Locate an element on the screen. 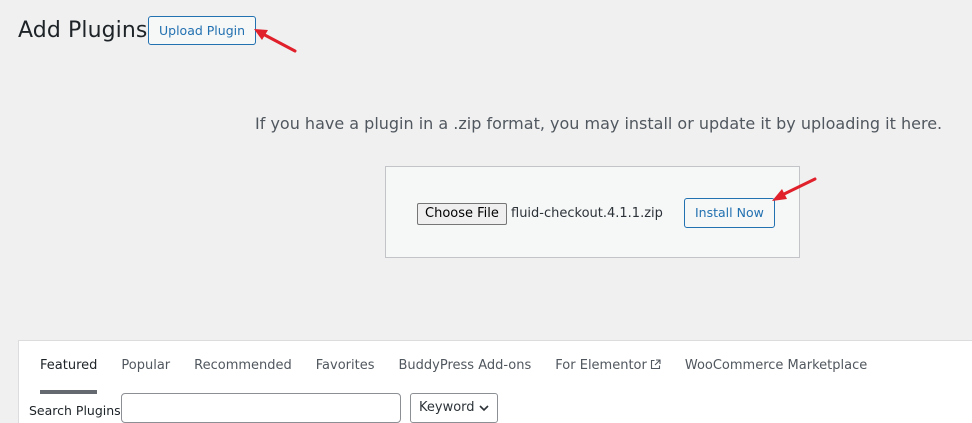 This screenshot has height=423, width=972. search-type-select: Keyword is located at coordinates (454, 408).